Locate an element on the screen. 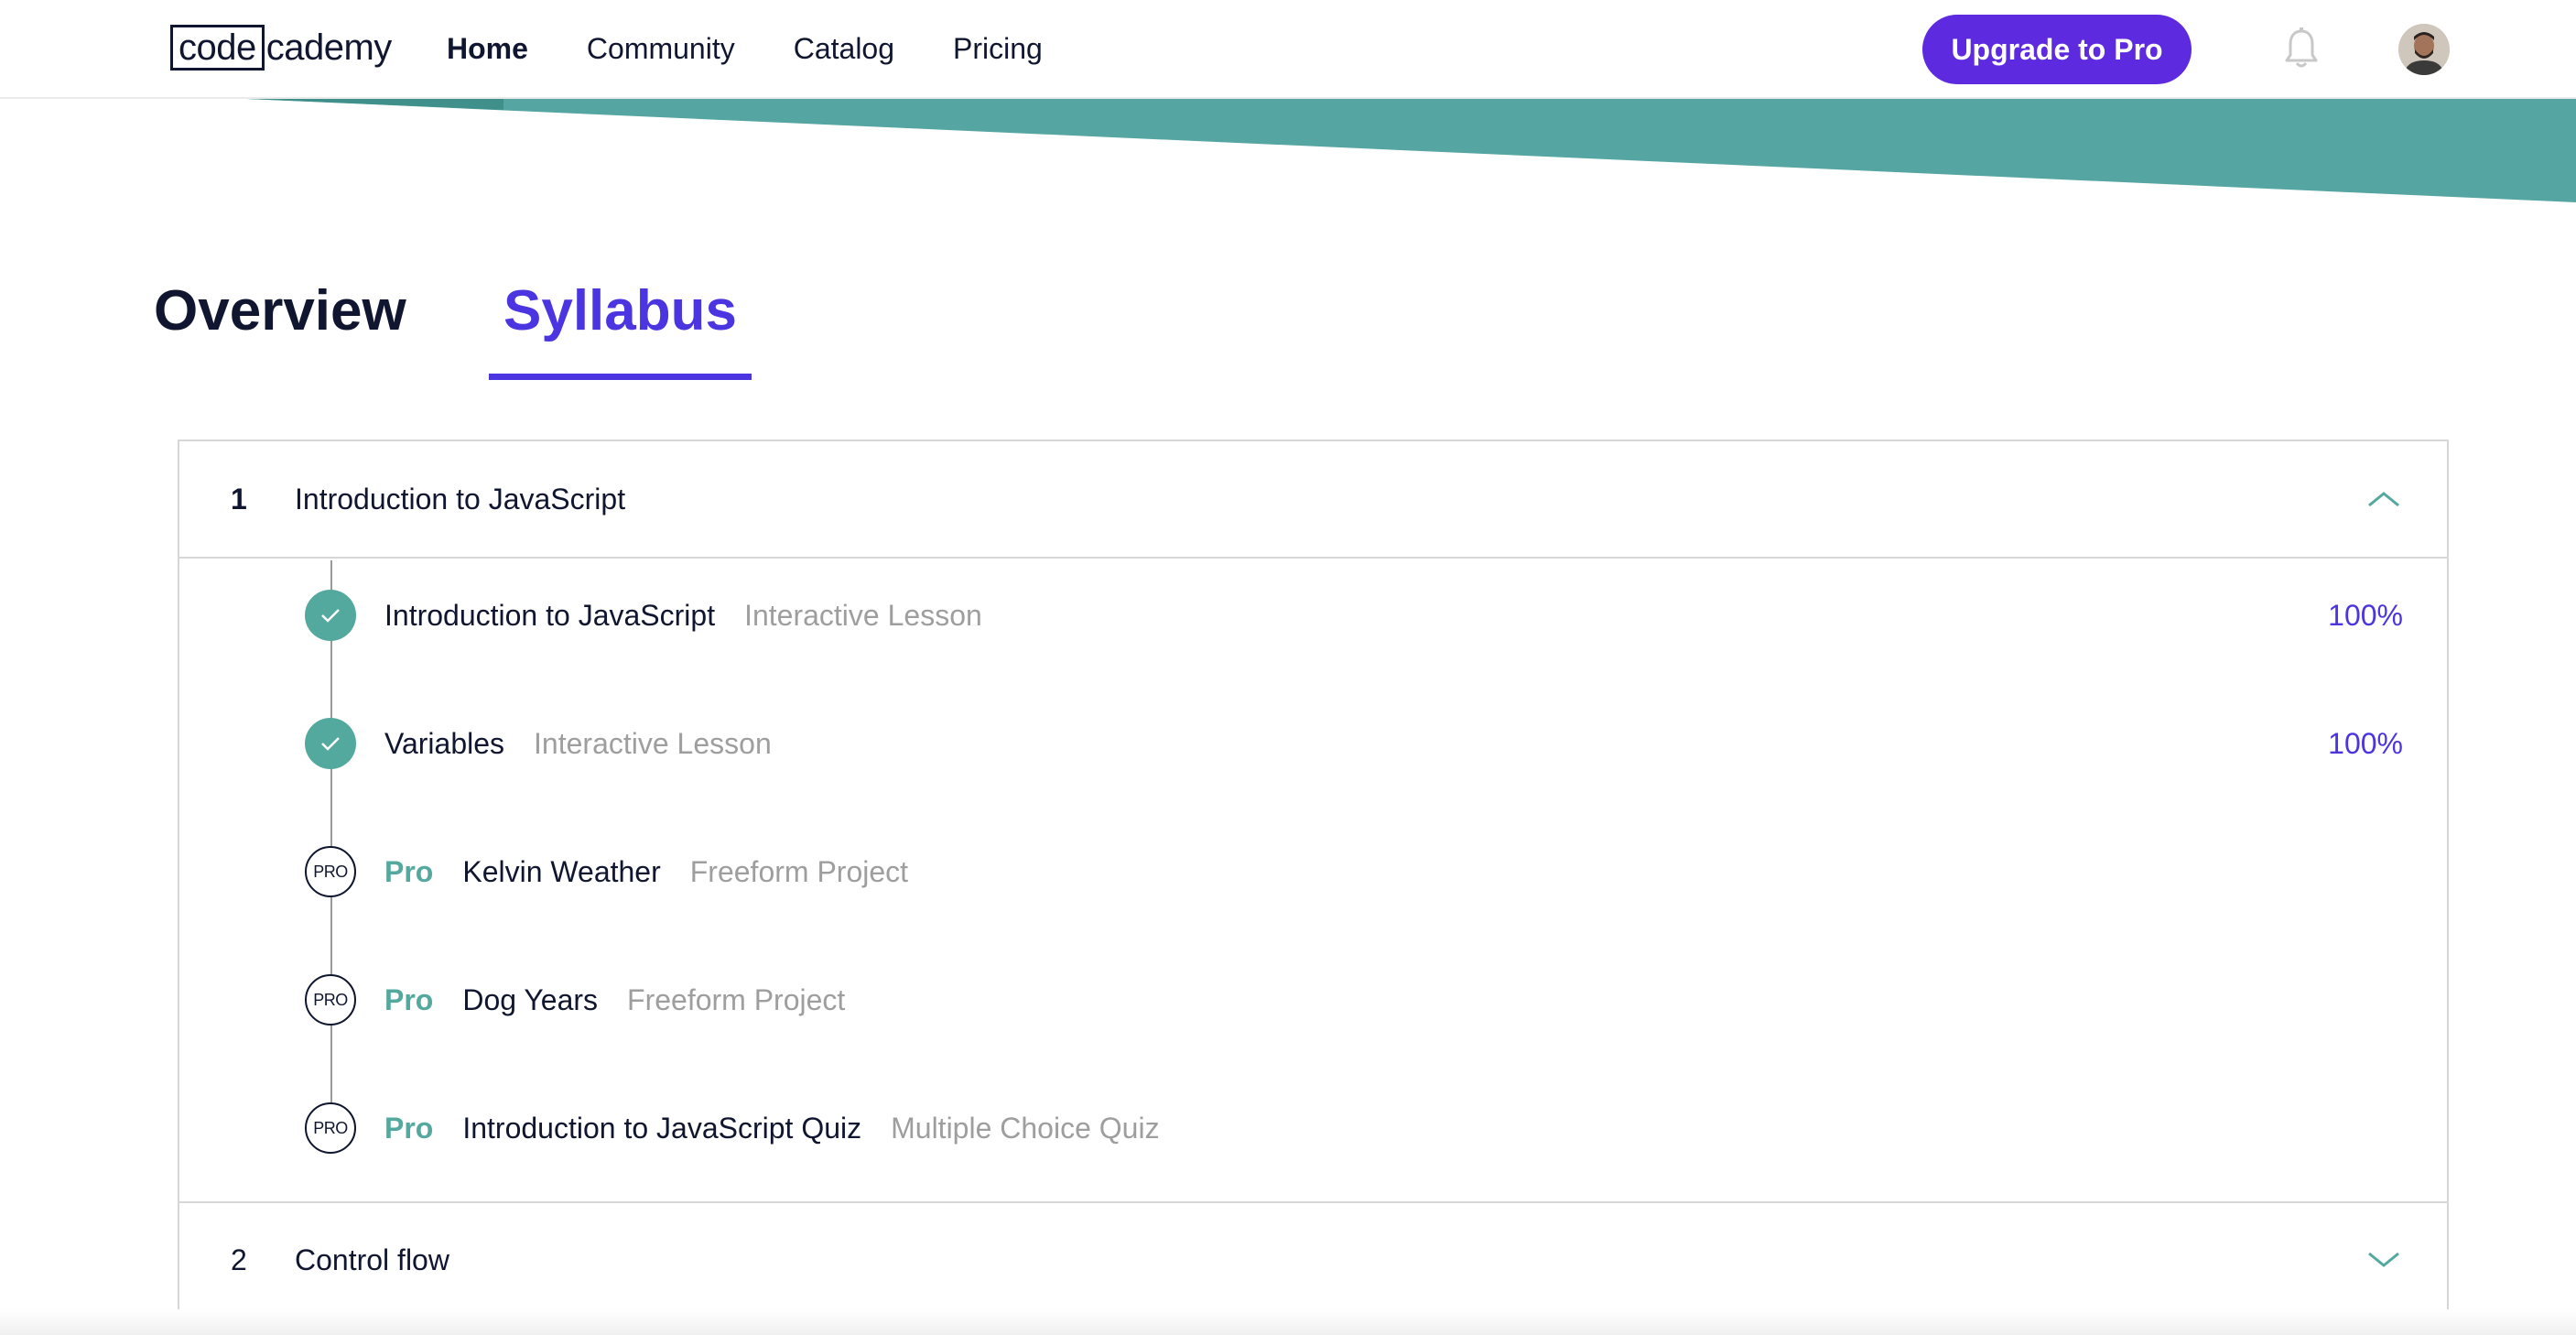  course-tabs: Overview Syllabus is located at coordinates (453, 327).